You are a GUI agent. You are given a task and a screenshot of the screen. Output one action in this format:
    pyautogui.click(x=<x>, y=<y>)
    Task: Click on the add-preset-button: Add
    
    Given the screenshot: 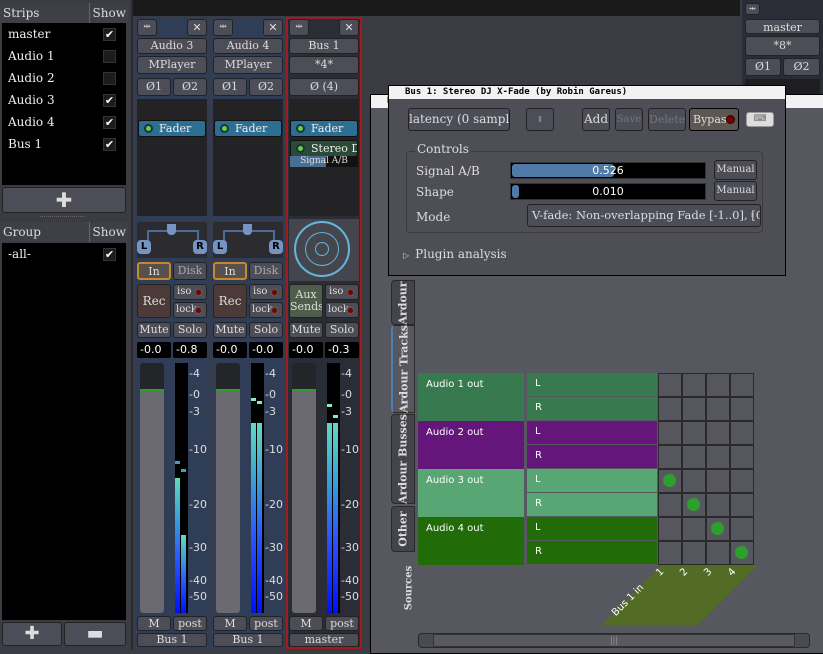 What is the action you would take?
    pyautogui.click(x=596, y=119)
    